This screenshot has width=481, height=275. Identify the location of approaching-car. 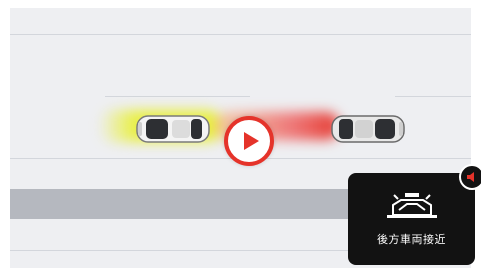
(368, 129).